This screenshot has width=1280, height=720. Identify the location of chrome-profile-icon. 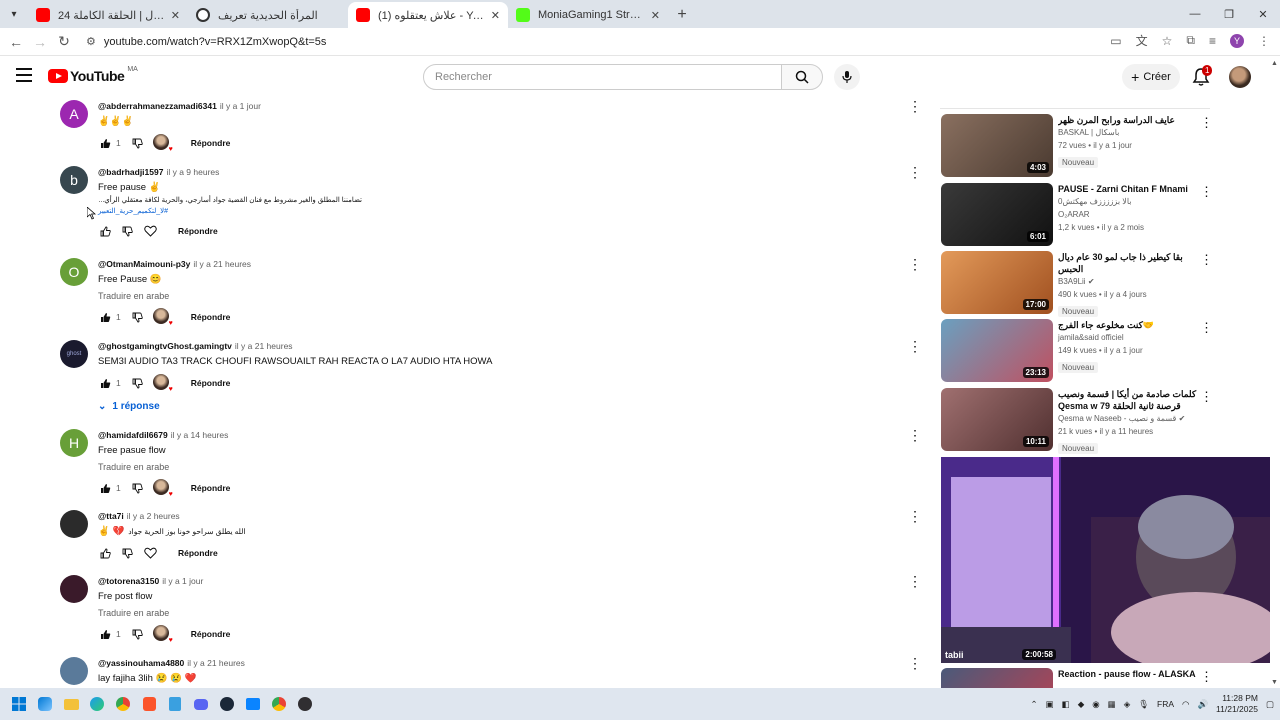
(279, 704).